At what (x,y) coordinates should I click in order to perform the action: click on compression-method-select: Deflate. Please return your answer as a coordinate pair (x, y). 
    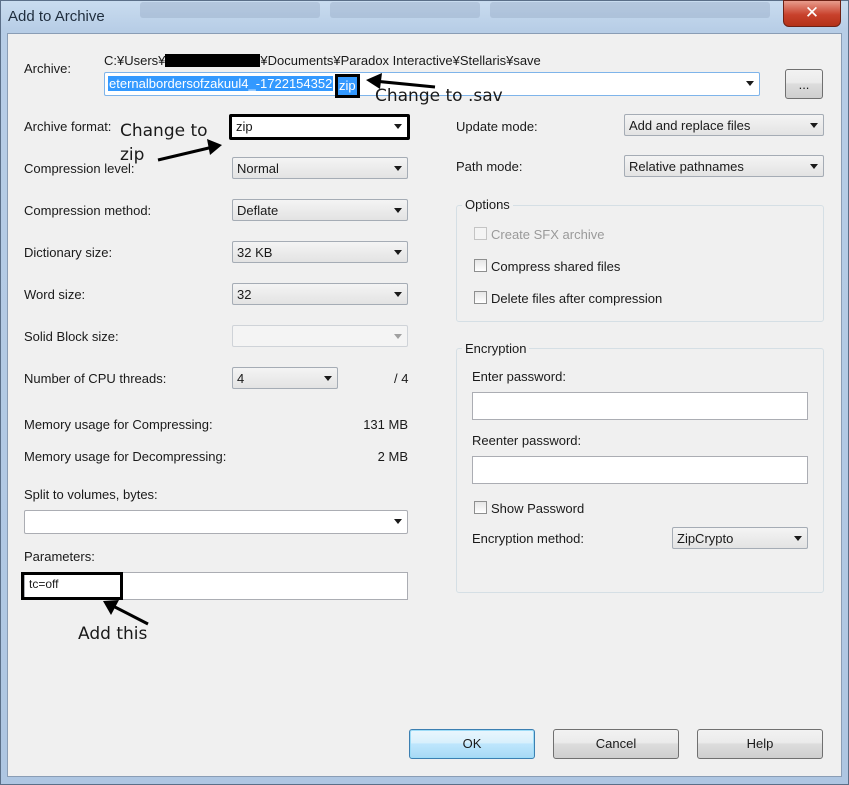
    Looking at the image, I should click on (320, 210).